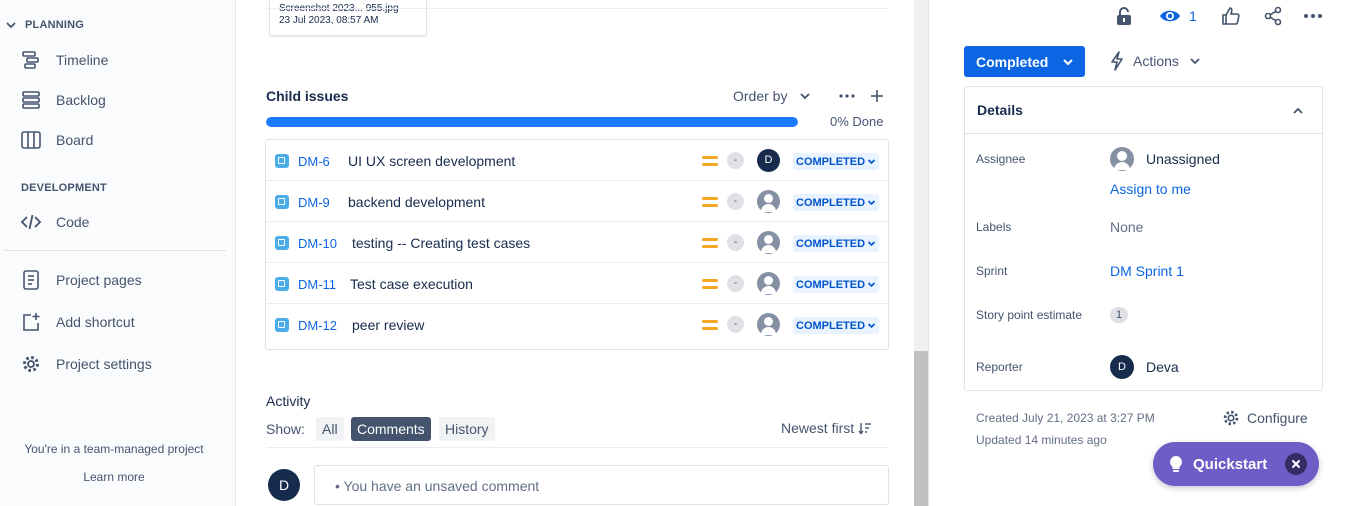  What do you see at coordinates (1024, 61) in the screenshot?
I see `status-transition-button: Completed` at bounding box center [1024, 61].